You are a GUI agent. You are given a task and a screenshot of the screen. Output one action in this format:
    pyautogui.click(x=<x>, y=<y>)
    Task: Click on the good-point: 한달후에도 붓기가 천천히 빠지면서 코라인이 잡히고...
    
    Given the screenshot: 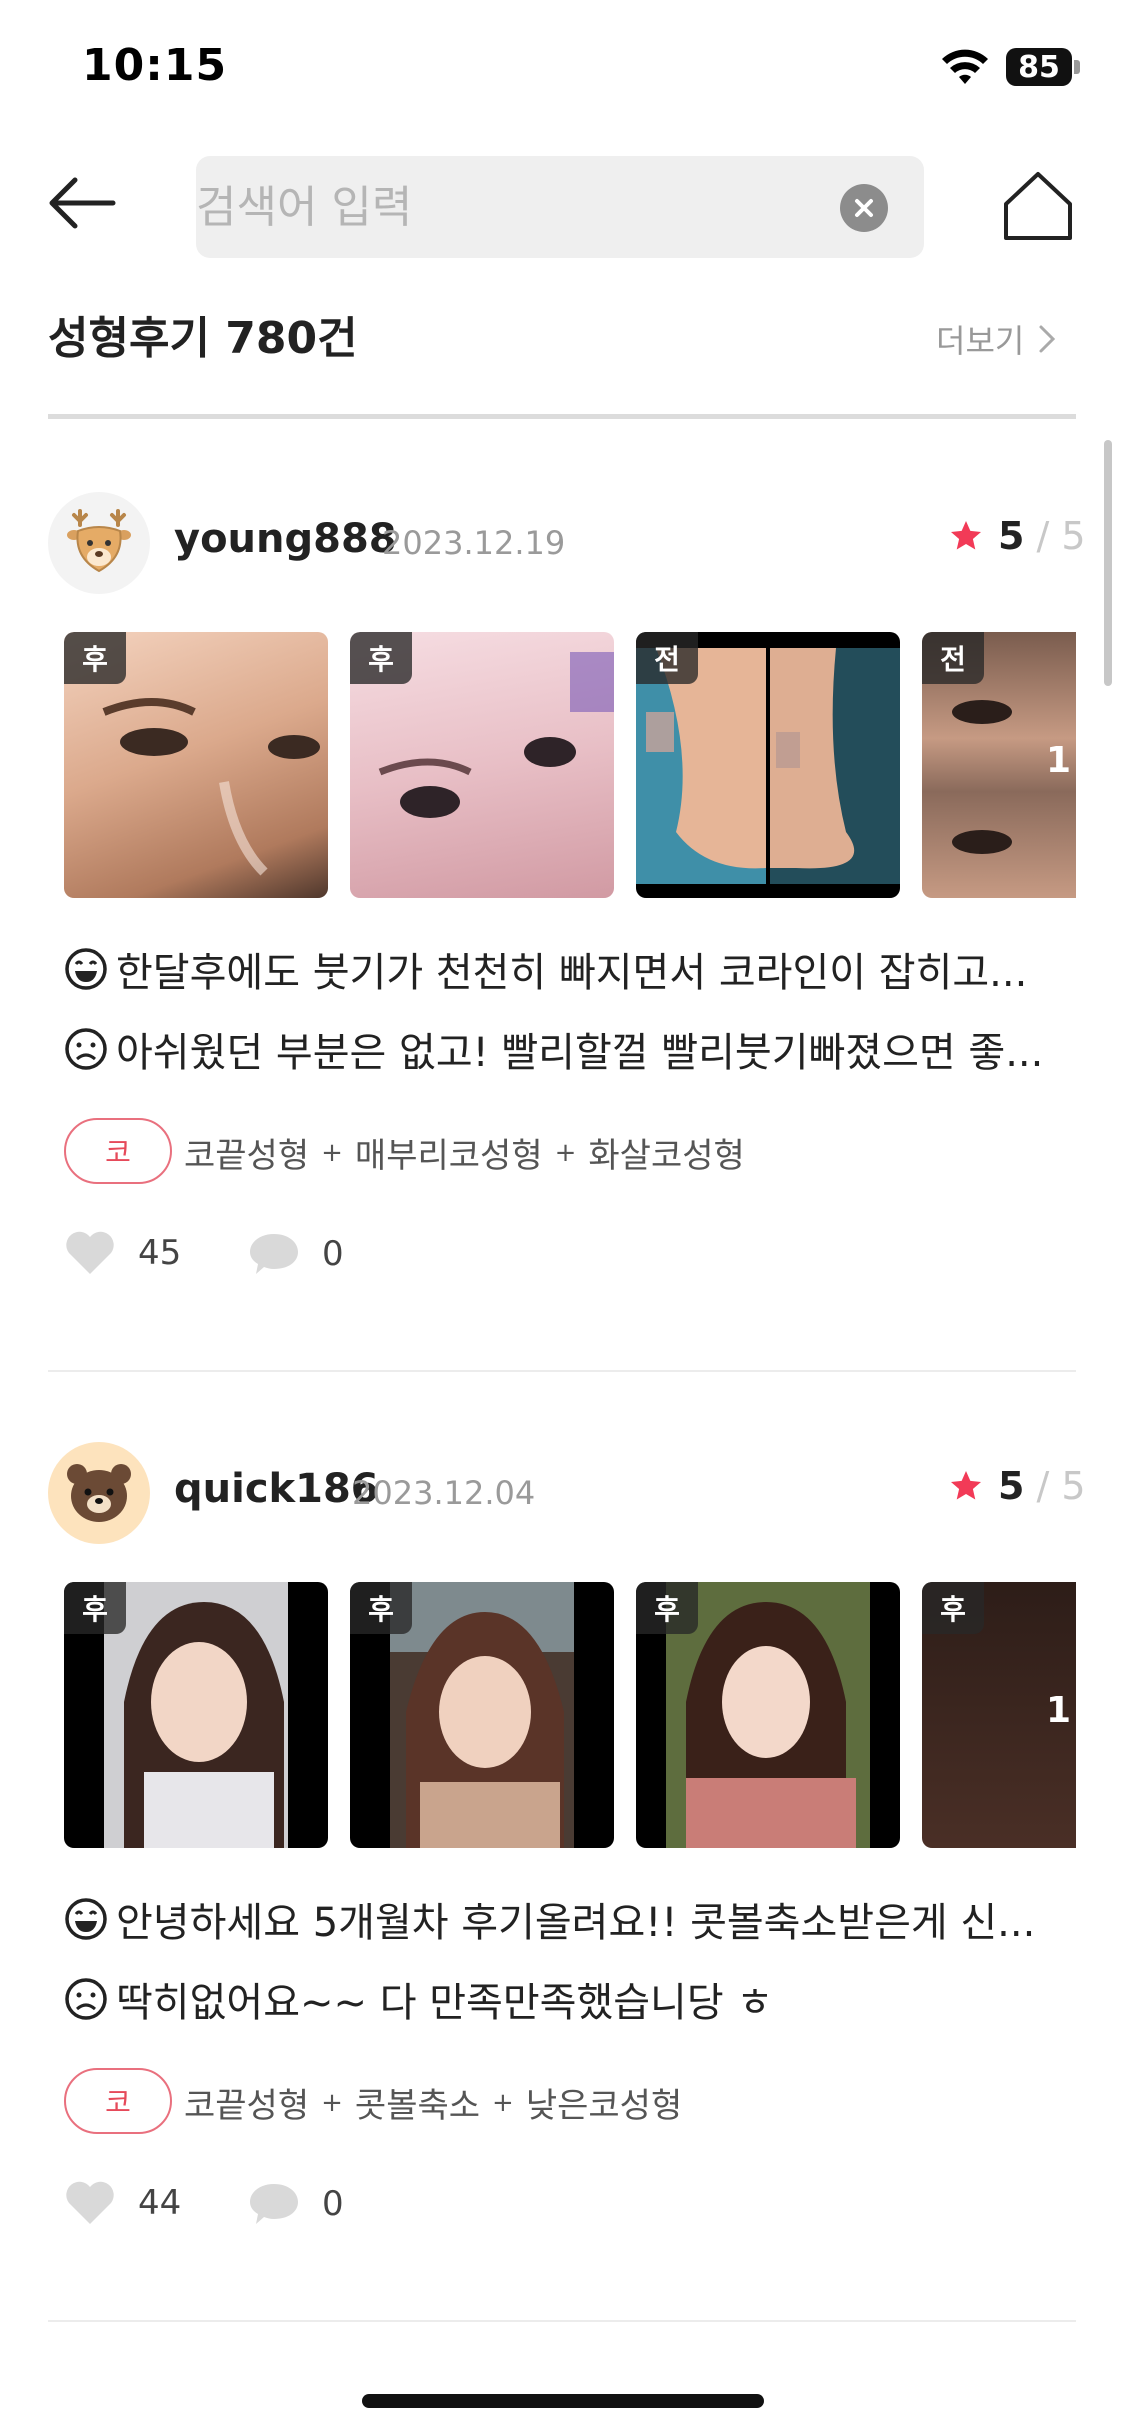 What is the action you would take?
    pyautogui.click(x=545, y=969)
    